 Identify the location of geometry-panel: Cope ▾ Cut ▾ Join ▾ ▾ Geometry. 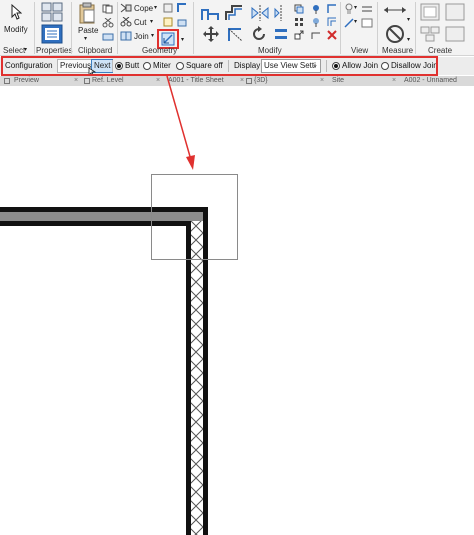
(155, 28).